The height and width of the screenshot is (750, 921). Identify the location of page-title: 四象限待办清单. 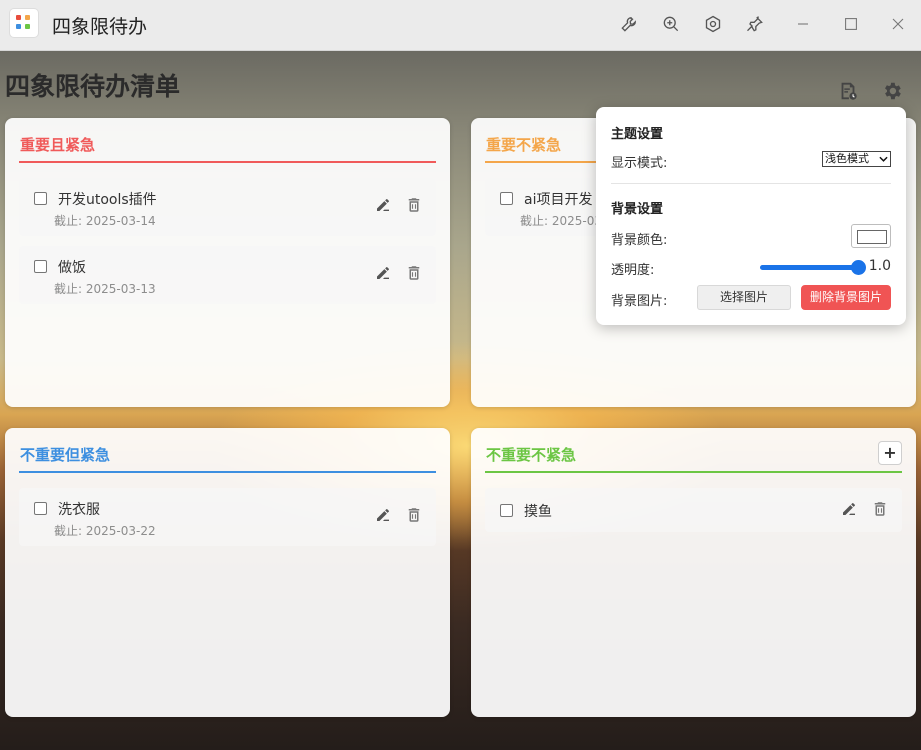
(93, 86).